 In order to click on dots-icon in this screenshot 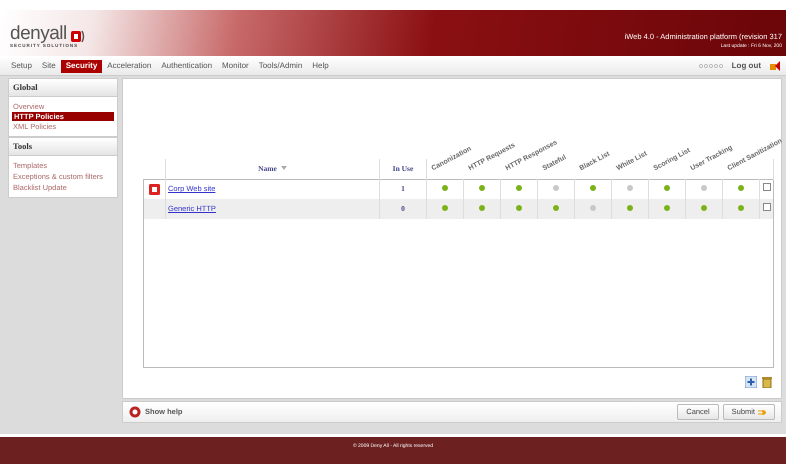, I will do `click(710, 66)`.